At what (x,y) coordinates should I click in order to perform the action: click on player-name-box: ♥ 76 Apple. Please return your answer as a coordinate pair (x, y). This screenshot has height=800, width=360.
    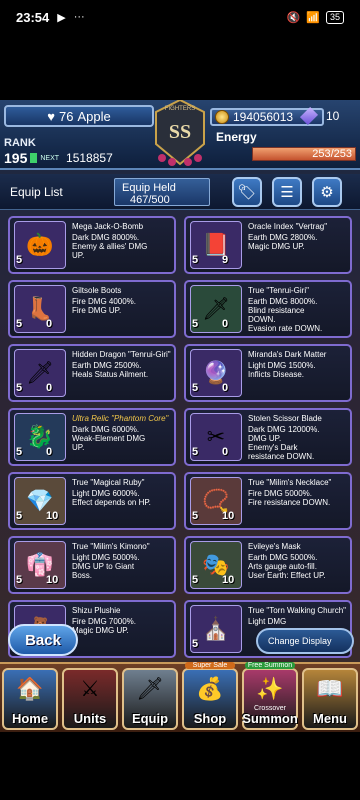
    Looking at the image, I should click on (79, 116).